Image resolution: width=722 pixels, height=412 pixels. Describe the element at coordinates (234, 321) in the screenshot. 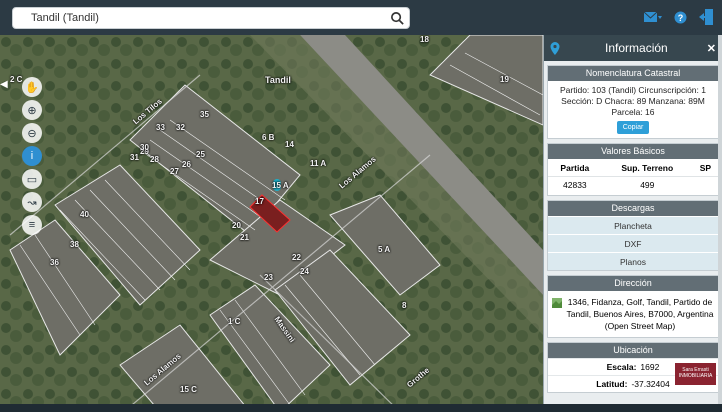

I see `lot-label: 1 C` at that location.